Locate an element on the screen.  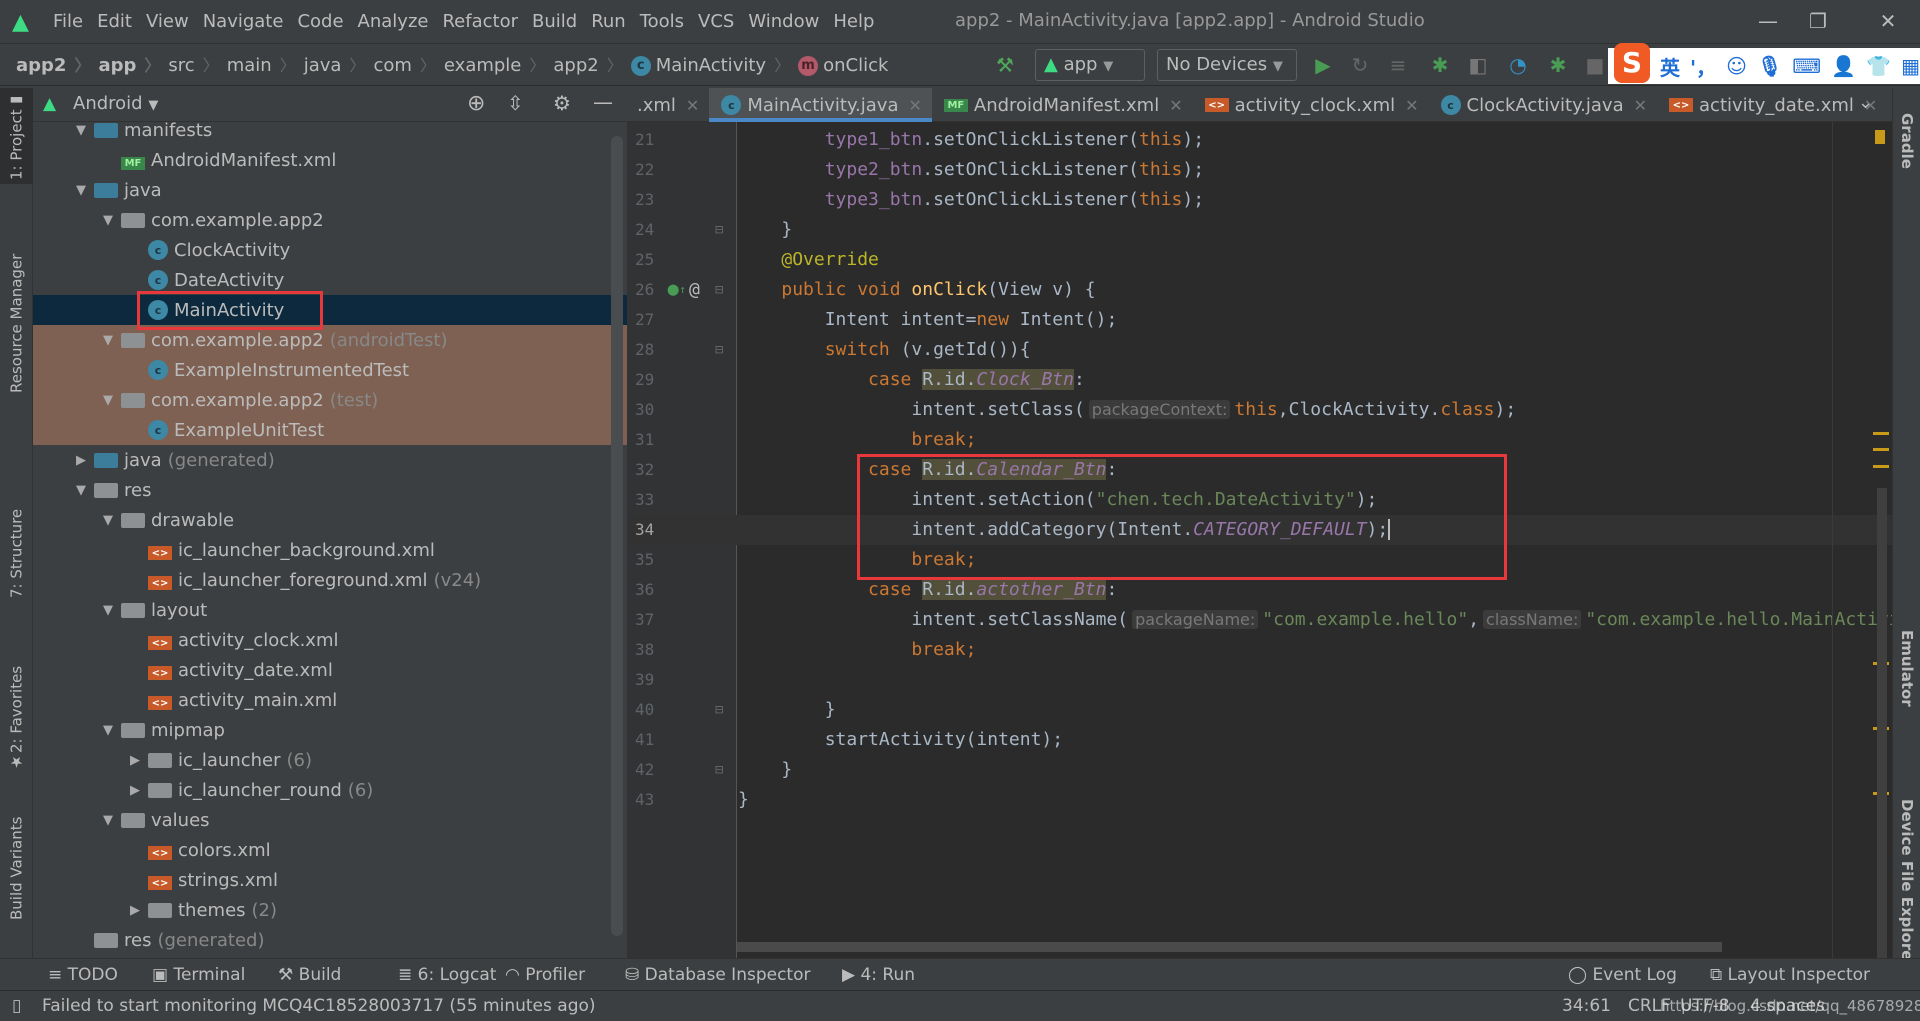
tool-window-run: ▶ 4: Run is located at coordinates (878, 975).